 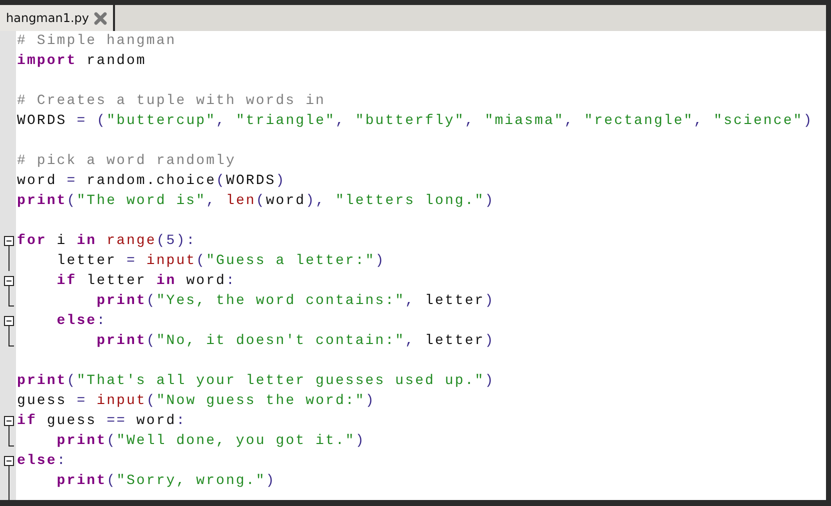 What do you see at coordinates (100, 18) in the screenshot?
I see `close-icon` at bounding box center [100, 18].